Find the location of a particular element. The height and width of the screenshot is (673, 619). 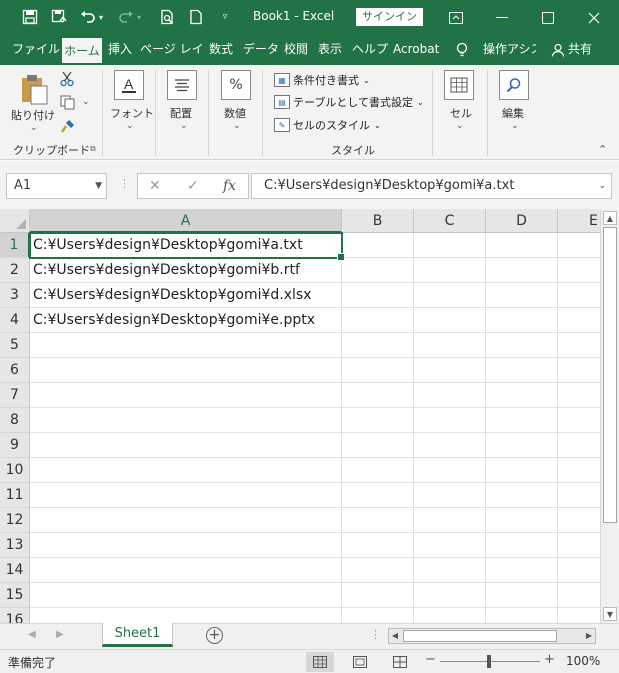

row-header-2: 2 is located at coordinates (15, 270).